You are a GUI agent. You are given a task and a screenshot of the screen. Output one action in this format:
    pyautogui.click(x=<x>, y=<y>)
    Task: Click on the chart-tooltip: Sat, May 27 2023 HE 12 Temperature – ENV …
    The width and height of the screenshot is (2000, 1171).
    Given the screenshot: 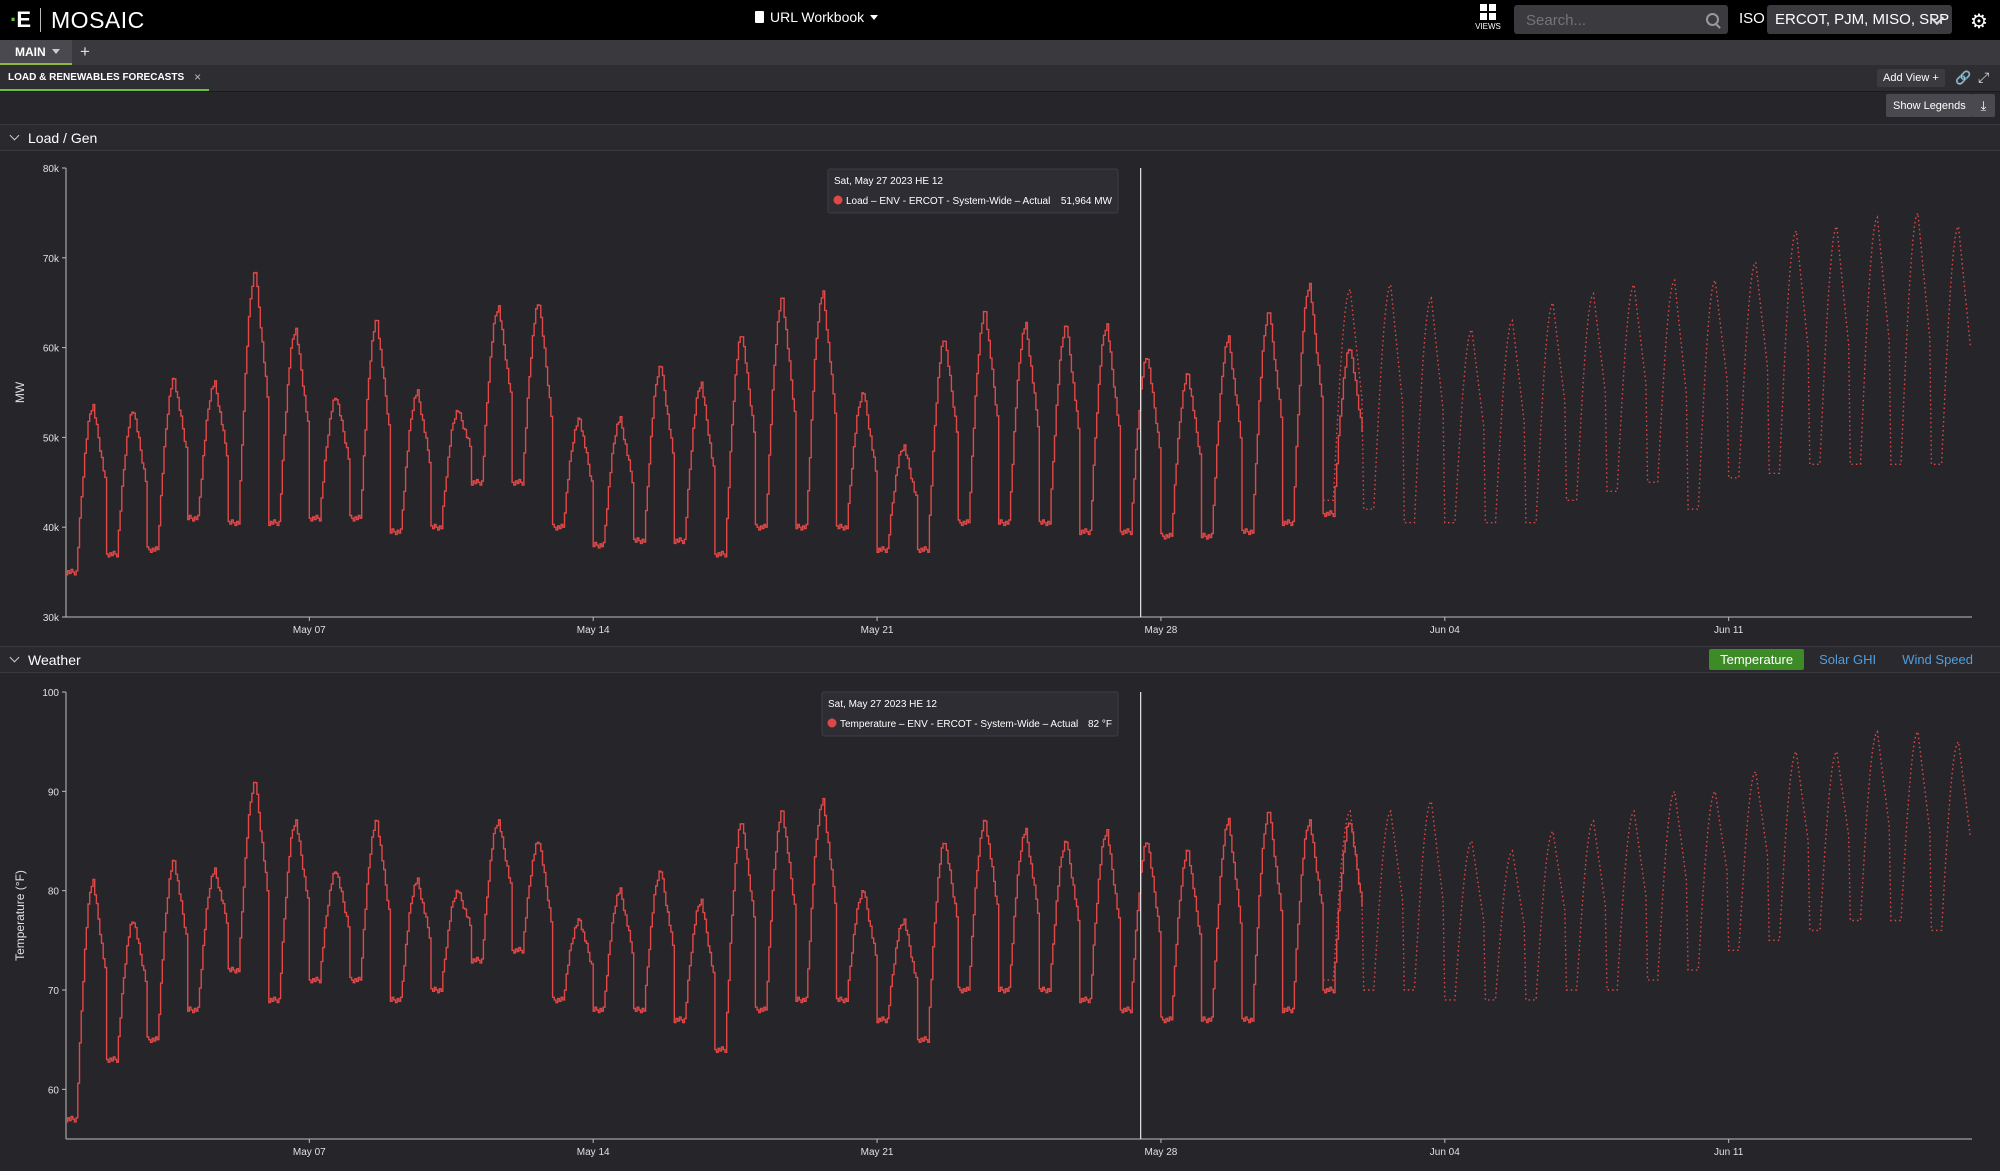 What is the action you would take?
    pyautogui.click(x=970, y=714)
    